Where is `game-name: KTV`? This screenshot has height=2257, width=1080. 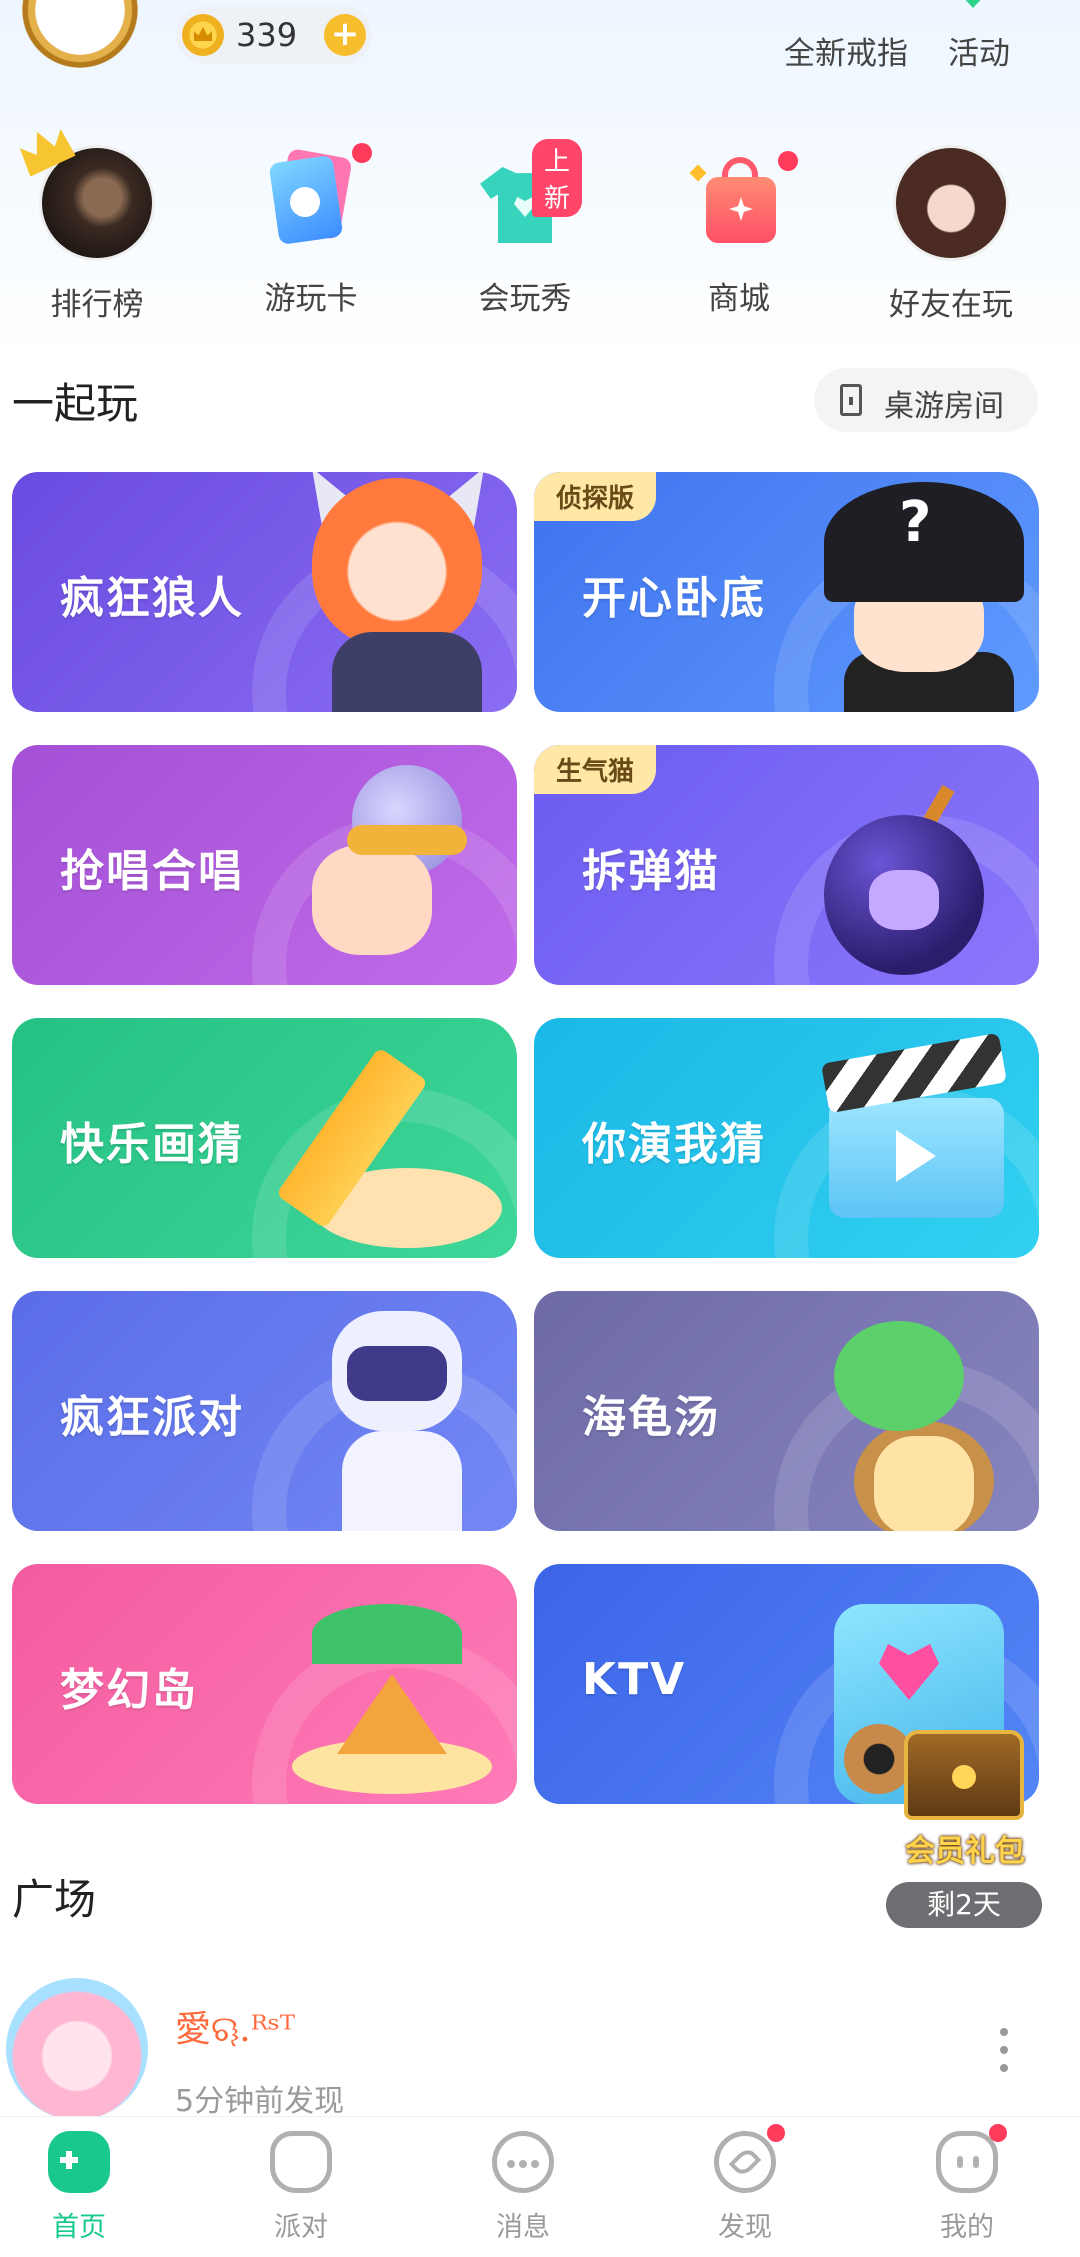 game-name: KTV is located at coordinates (634, 1679).